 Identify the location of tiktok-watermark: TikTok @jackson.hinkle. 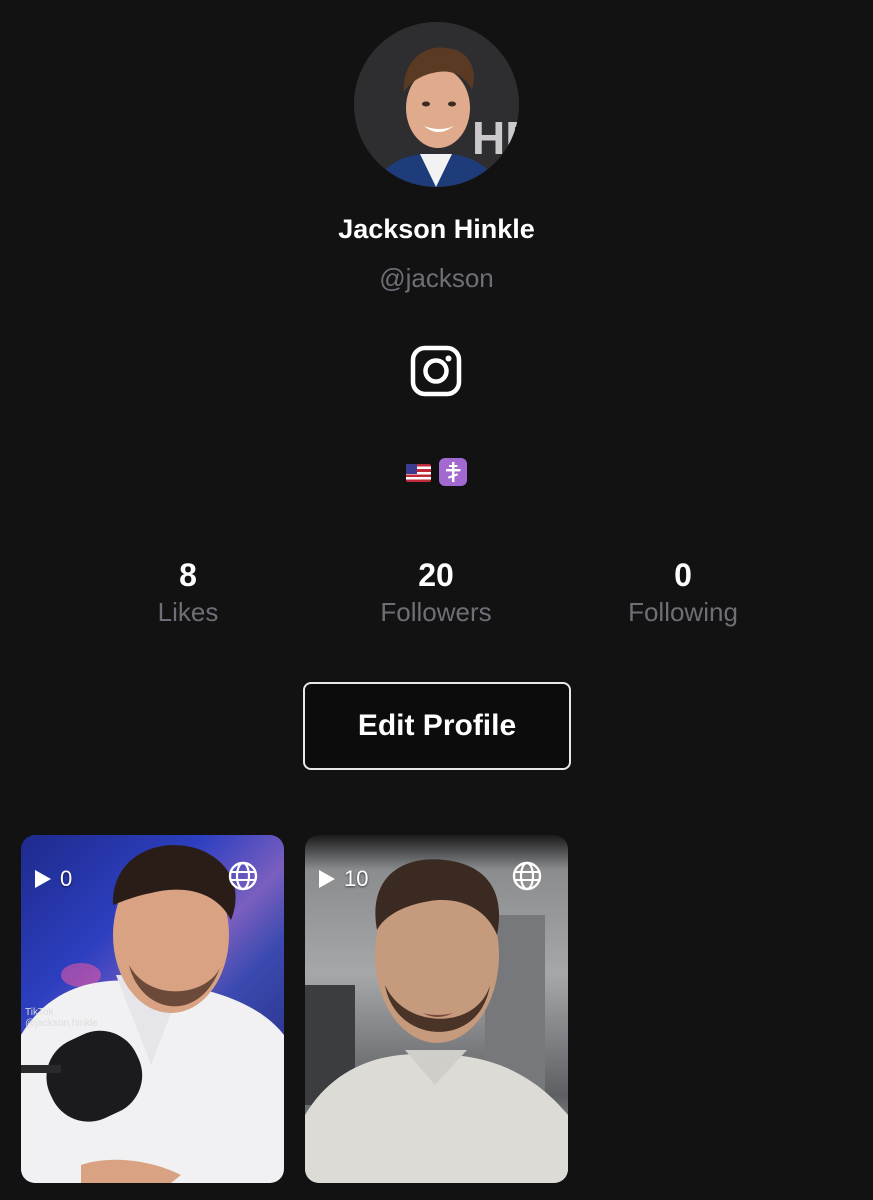
(61, 1018).